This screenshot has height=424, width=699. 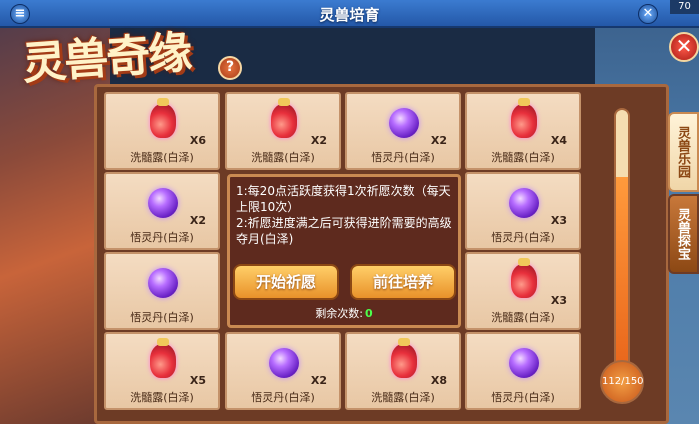 I want to click on remaining-label: 剩余次数:, so click(x=339, y=313).